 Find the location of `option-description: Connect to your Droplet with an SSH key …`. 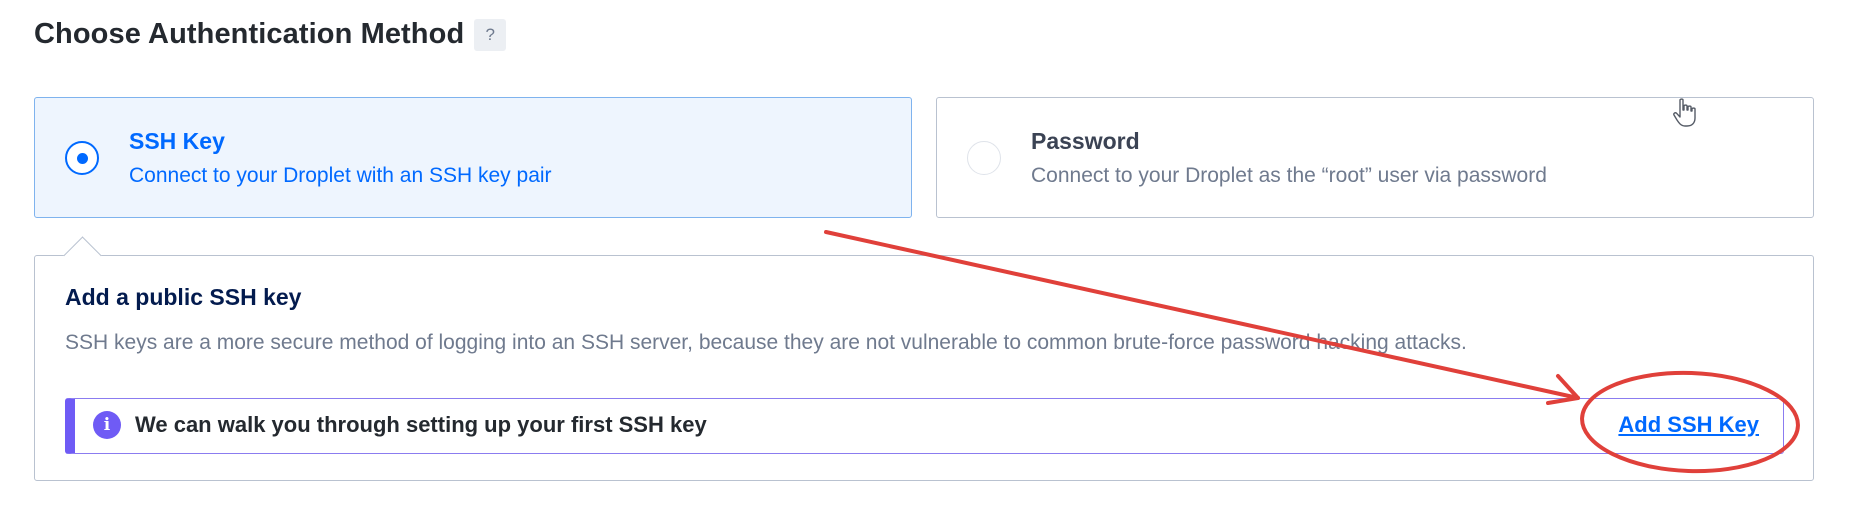

option-description: Connect to your Droplet with an SSH key … is located at coordinates (340, 175).